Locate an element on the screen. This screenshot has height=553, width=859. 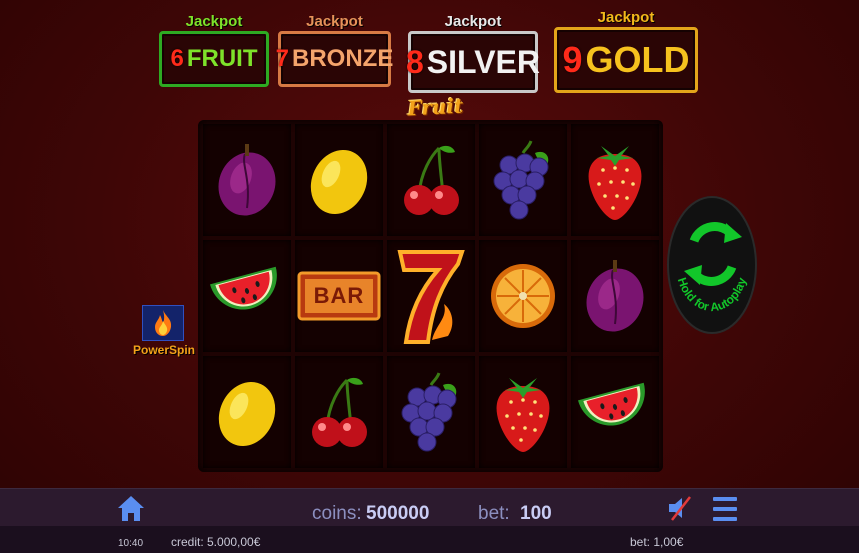
bet-value: 100 is located at coordinates (536, 514).